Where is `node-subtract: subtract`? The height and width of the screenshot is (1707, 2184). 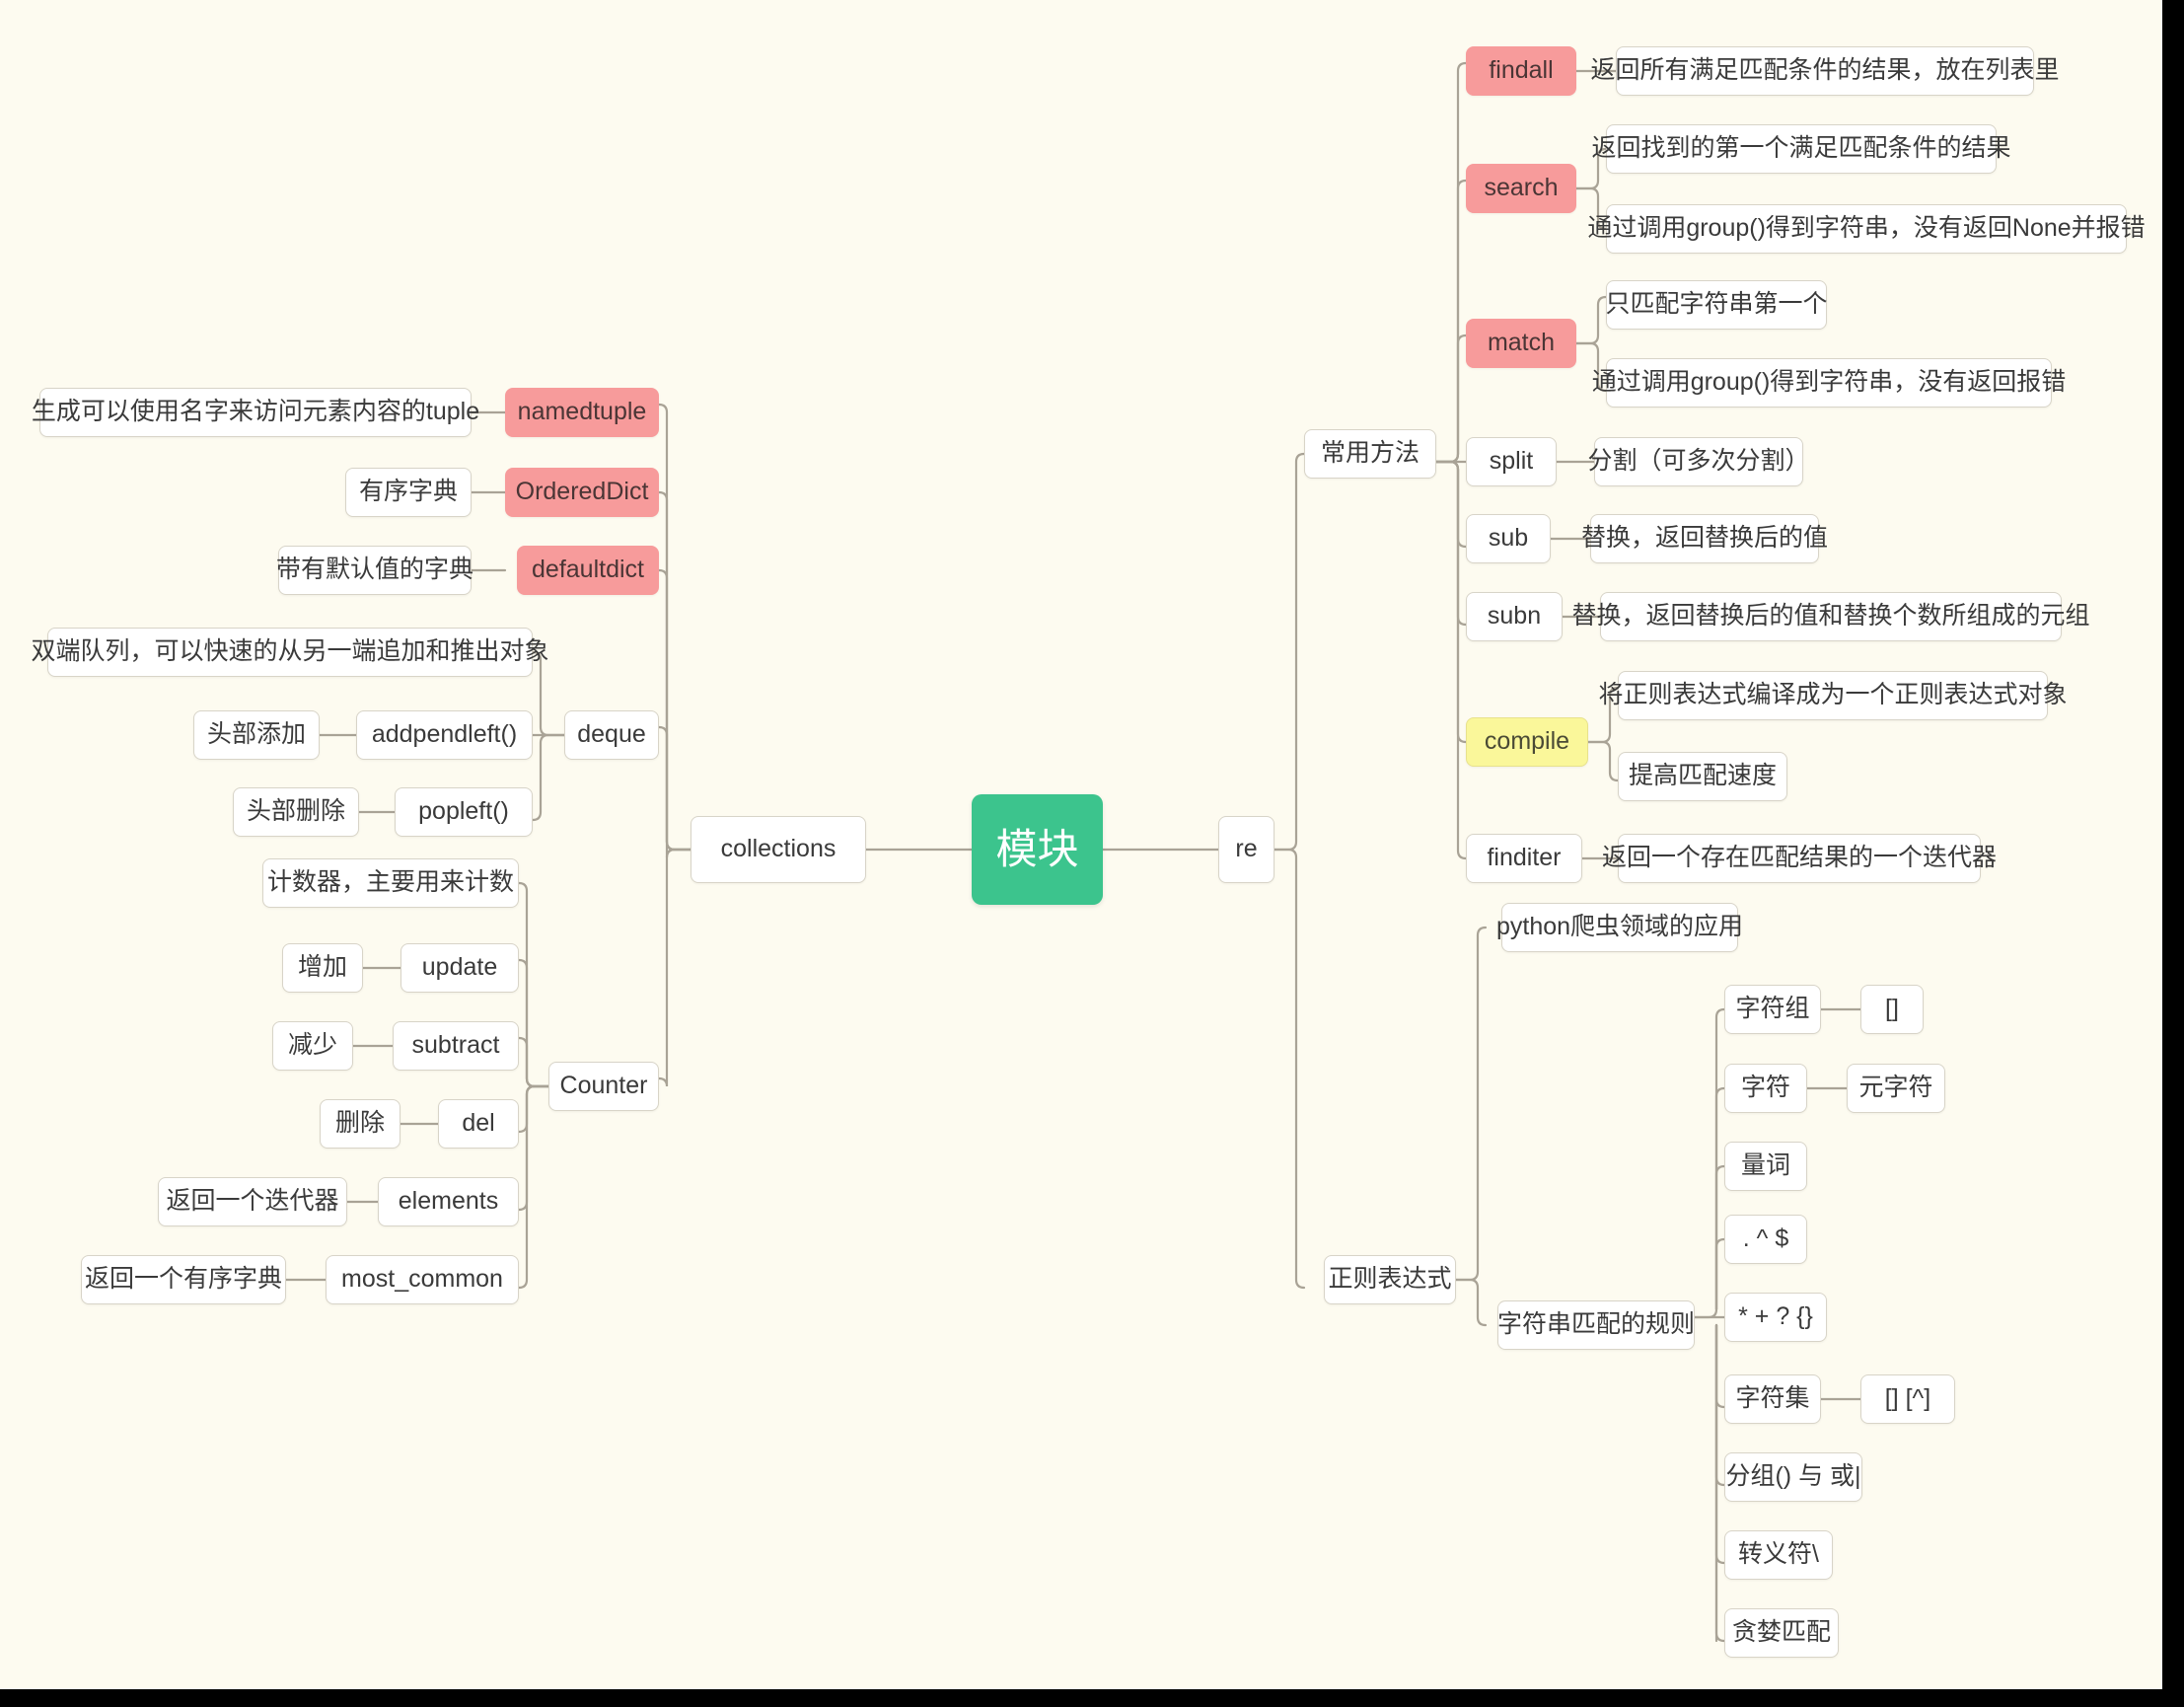 node-subtract: subtract is located at coordinates (456, 1046).